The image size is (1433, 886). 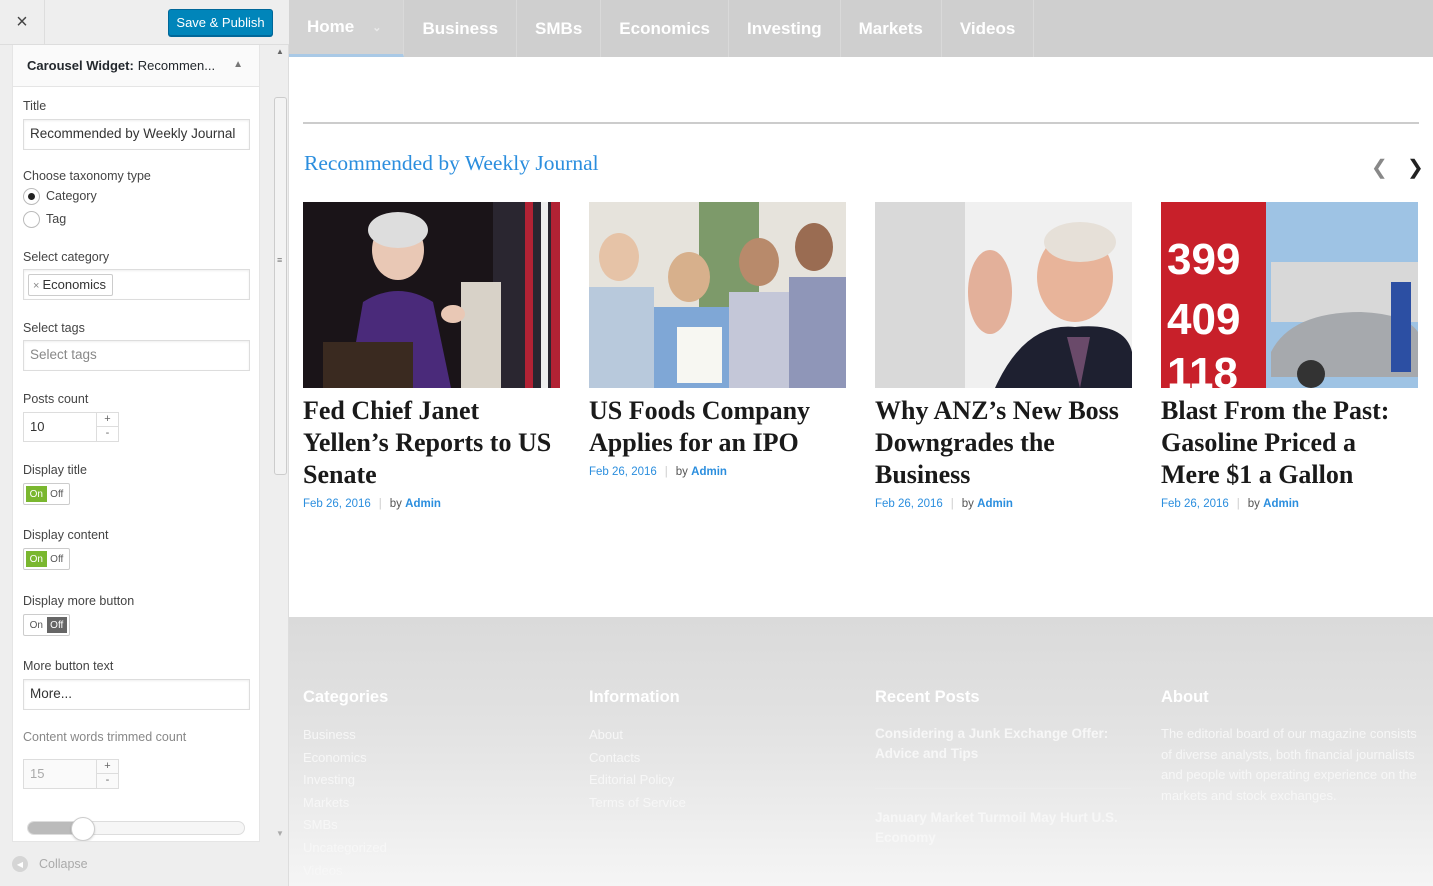 I want to click on sidebar-scrollbar: ▲ ≡ ▼, so click(x=280, y=442).